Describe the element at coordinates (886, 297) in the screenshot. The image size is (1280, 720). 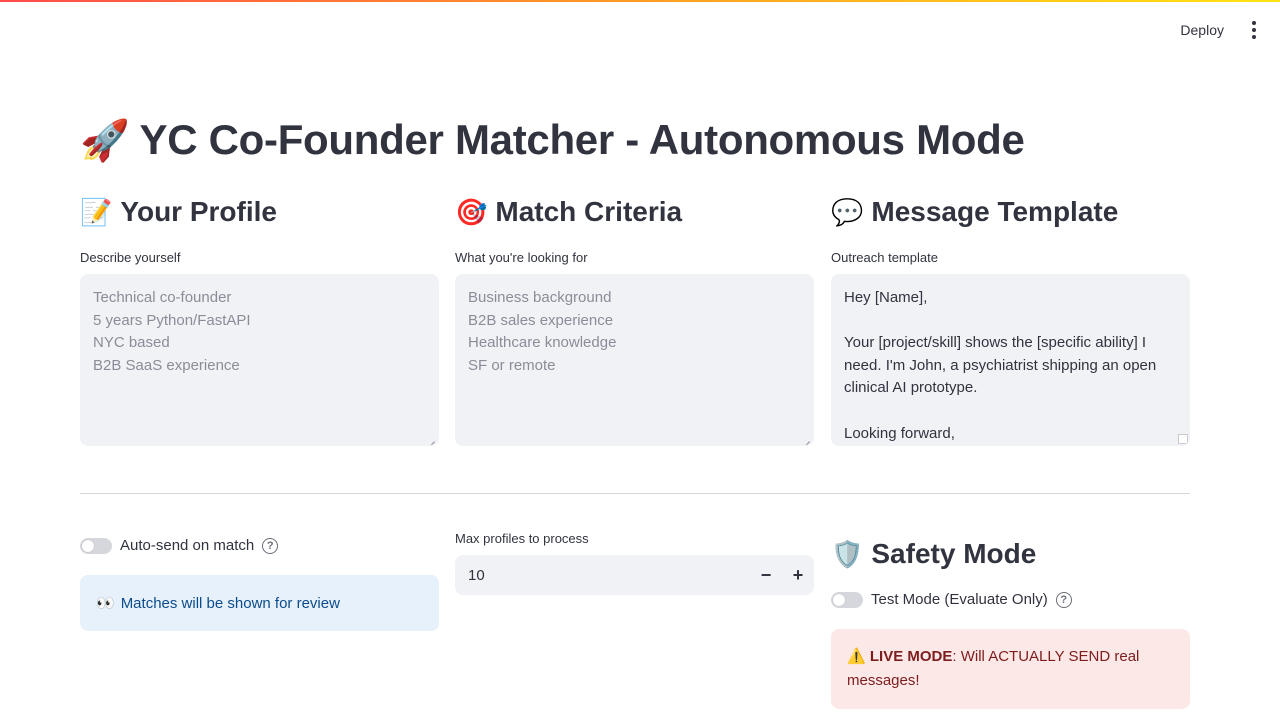
I see `template-text-line: Hey [Name],` at that location.